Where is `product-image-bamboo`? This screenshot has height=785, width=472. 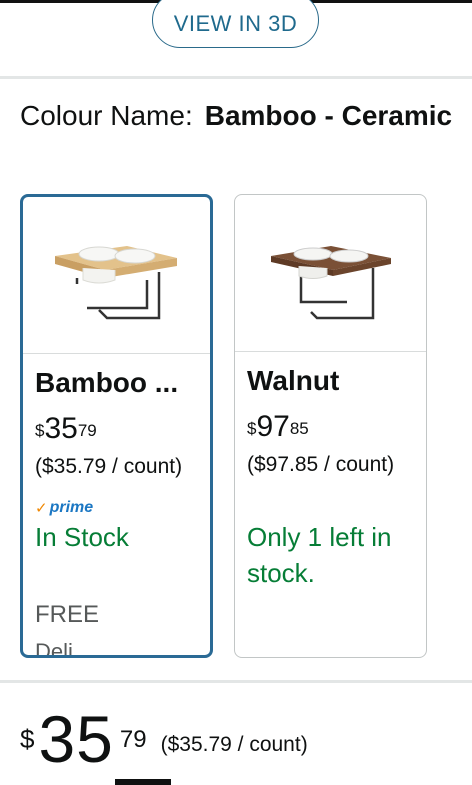
product-image-bamboo is located at coordinates (116, 275).